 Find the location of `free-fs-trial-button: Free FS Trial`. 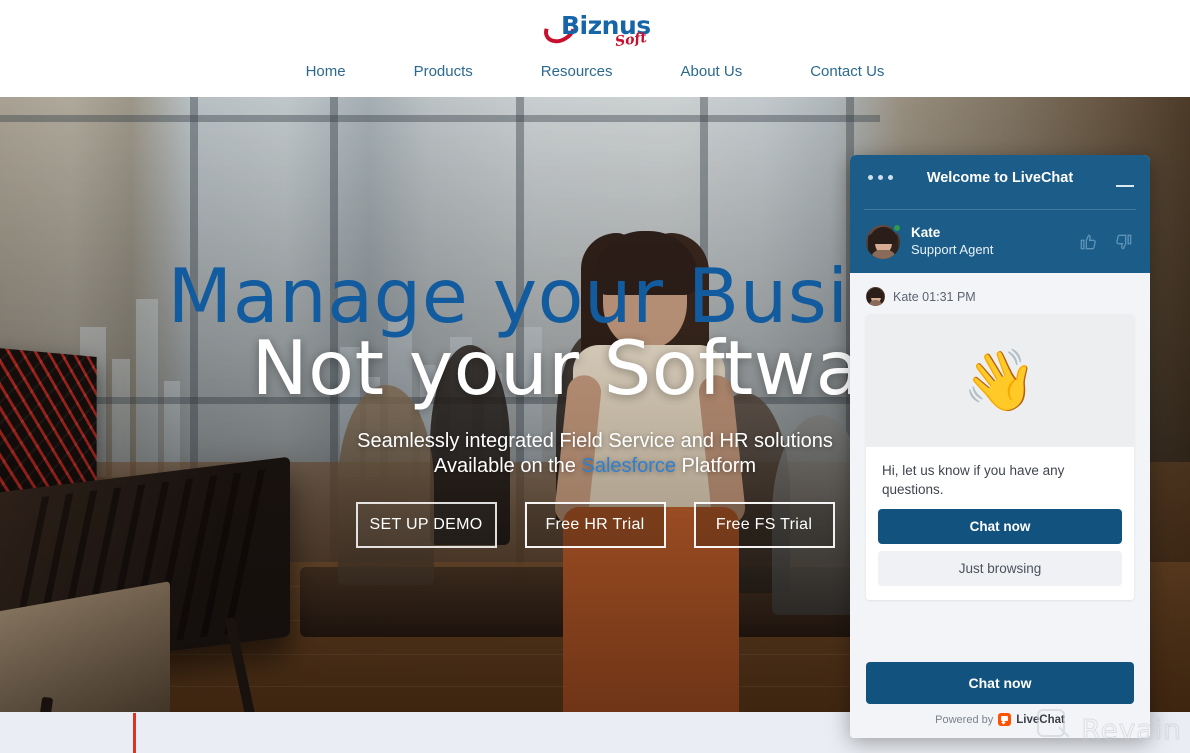

free-fs-trial-button: Free FS Trial is located at coordinates (764, 525).